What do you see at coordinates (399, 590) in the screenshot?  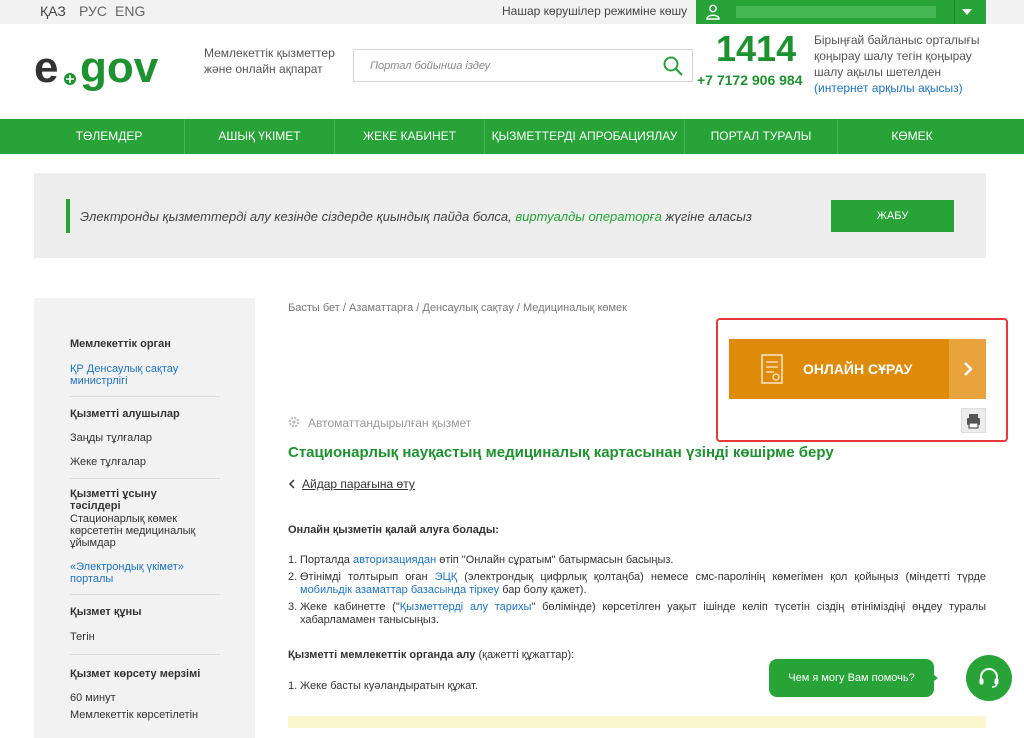 I see `mobile-citizens-base-link: мобильдік азаматтар базасында тіркеу` at bounding box center [399, 590].